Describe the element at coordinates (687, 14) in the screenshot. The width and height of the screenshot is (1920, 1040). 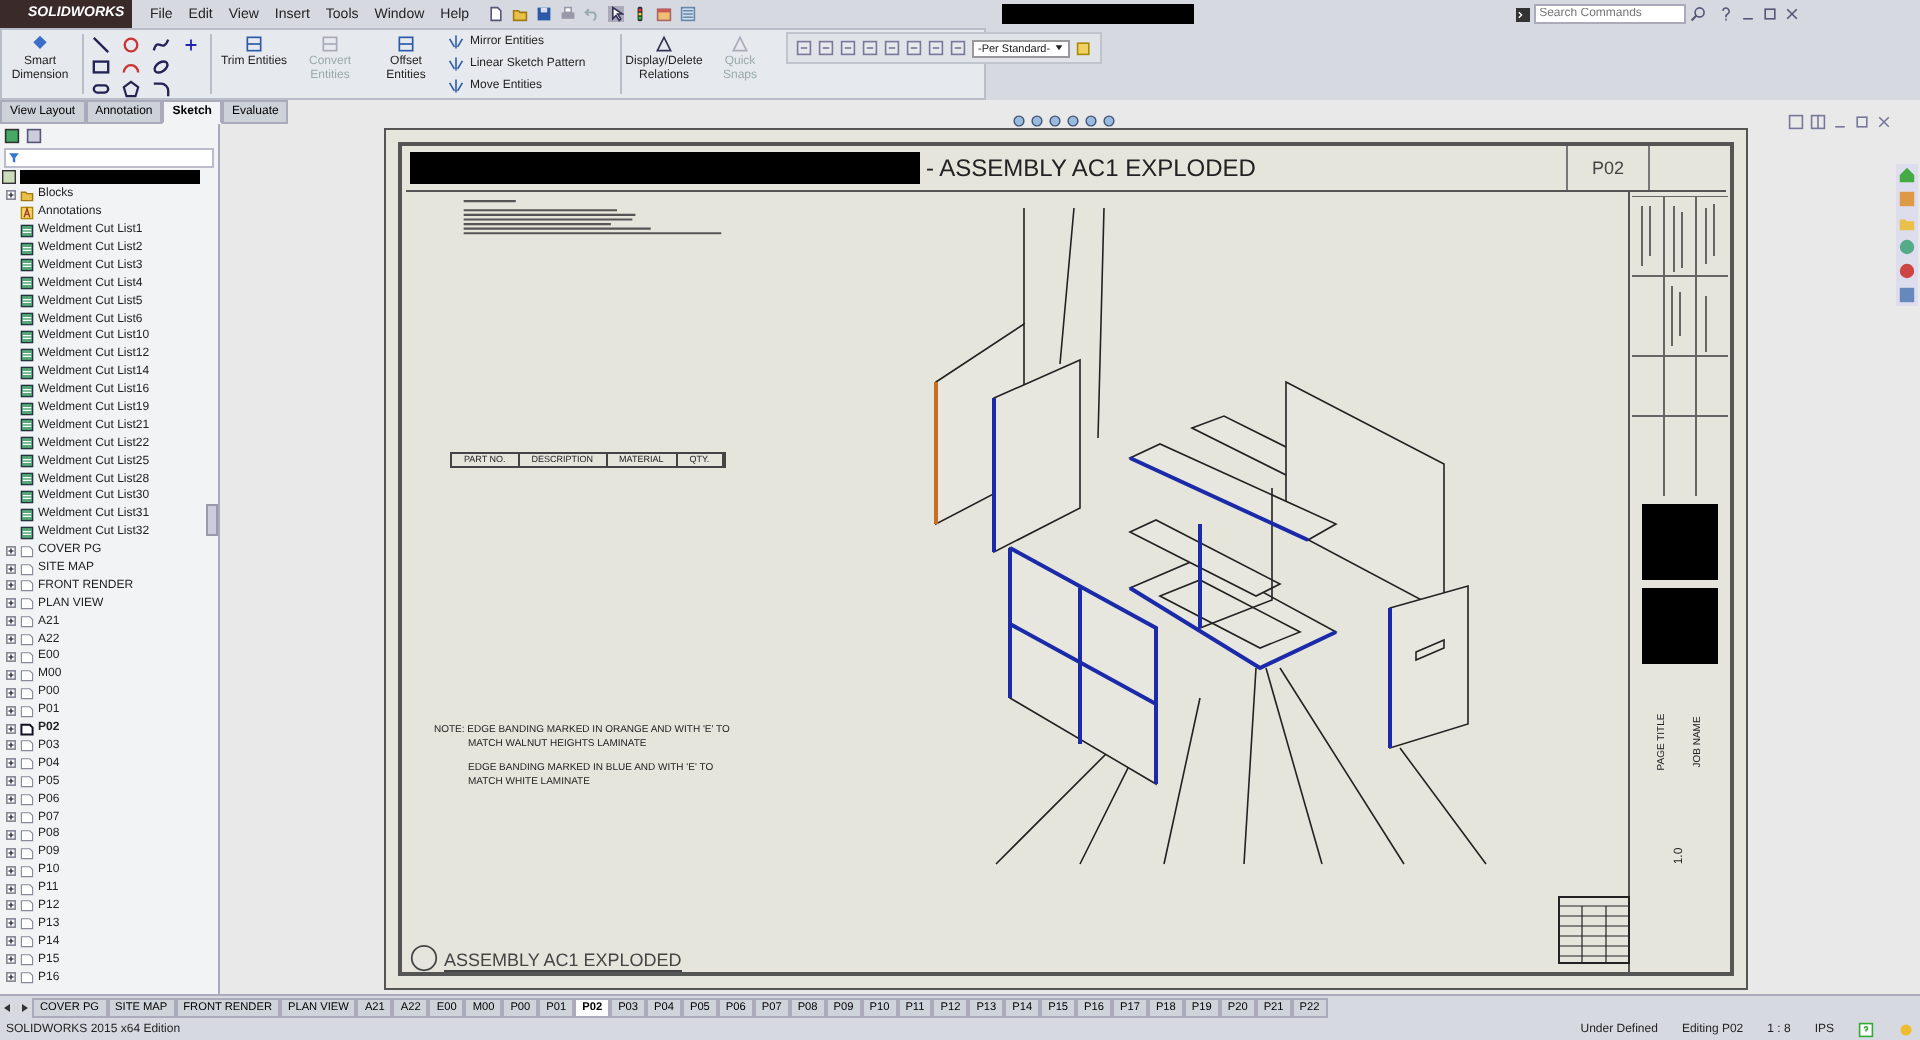
I see `list-icon` at that location.